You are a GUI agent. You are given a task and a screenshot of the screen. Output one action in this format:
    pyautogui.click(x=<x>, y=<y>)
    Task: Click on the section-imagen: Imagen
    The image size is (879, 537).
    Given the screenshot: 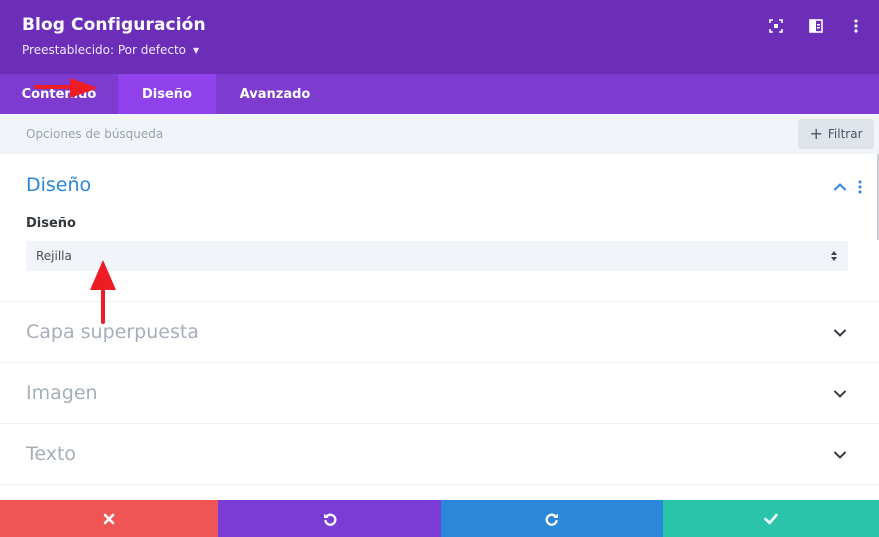 What is the action you would take?
    pyautogui.click(x=439, y=393)
    